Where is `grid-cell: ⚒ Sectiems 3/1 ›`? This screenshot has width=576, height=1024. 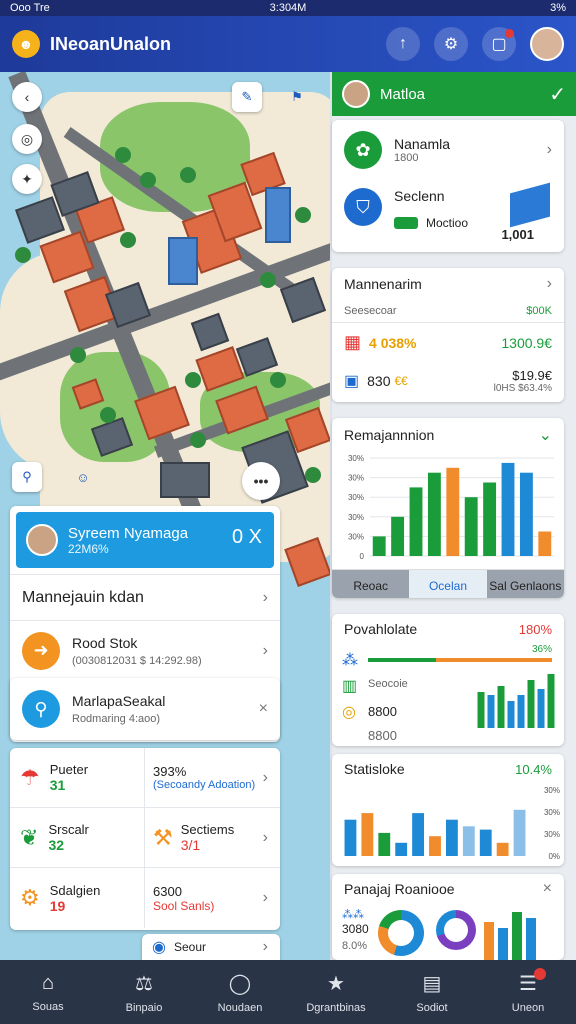 grid-cell: ⚒ Sectiems 3/1 › is located at coordinates (212, 837).